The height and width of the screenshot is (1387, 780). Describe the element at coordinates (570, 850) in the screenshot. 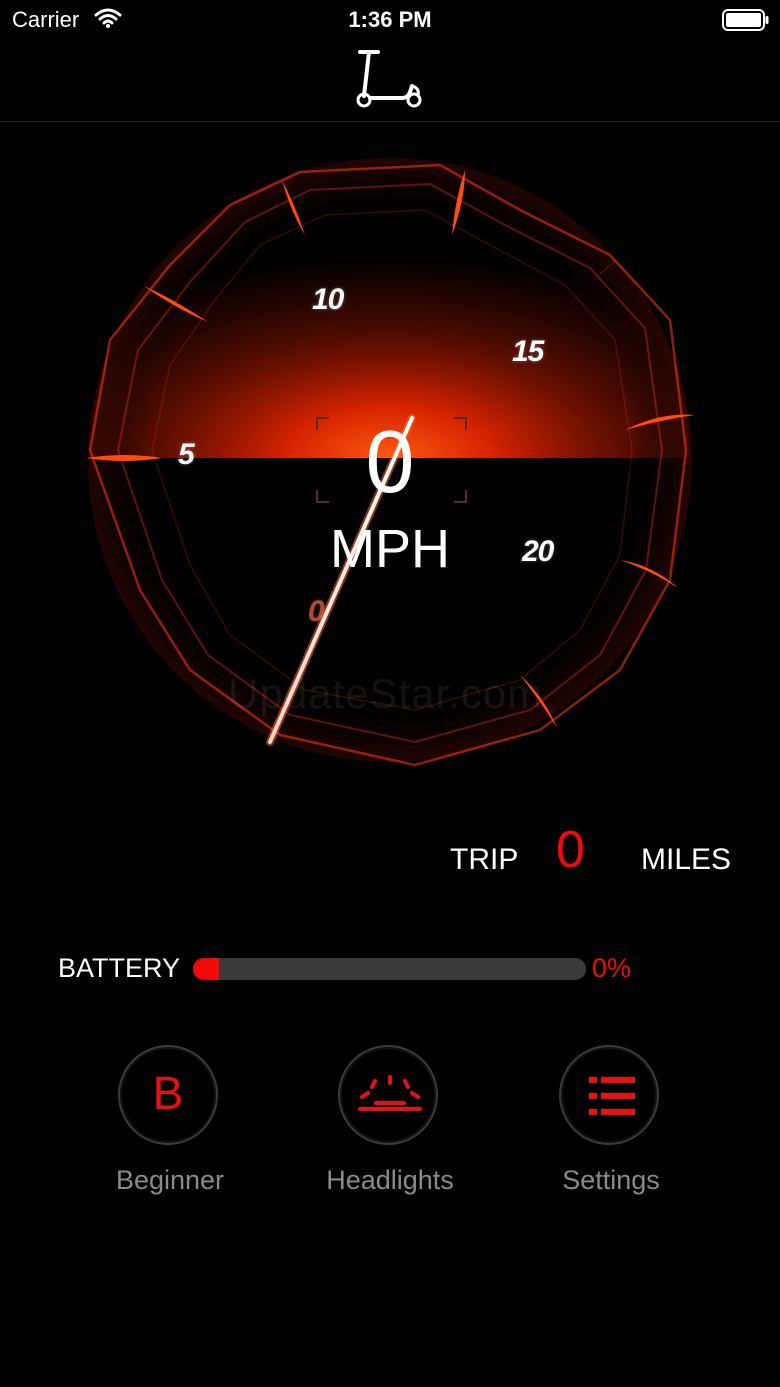

I see `trip-value: 0` at that location.